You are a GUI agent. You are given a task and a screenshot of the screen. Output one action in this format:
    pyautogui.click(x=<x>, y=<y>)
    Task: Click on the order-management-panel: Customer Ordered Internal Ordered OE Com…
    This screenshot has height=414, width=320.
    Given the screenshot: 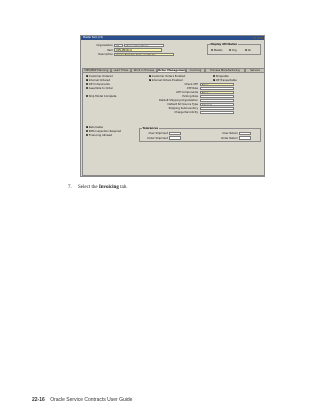 What is the action you would take?
    pyautogui.click(x=173, y=124)
    